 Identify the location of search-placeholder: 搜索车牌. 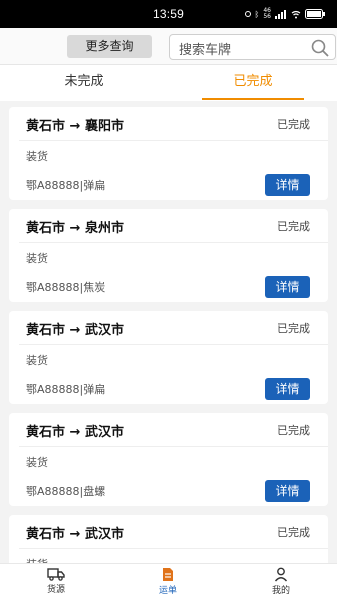
(205, 50).